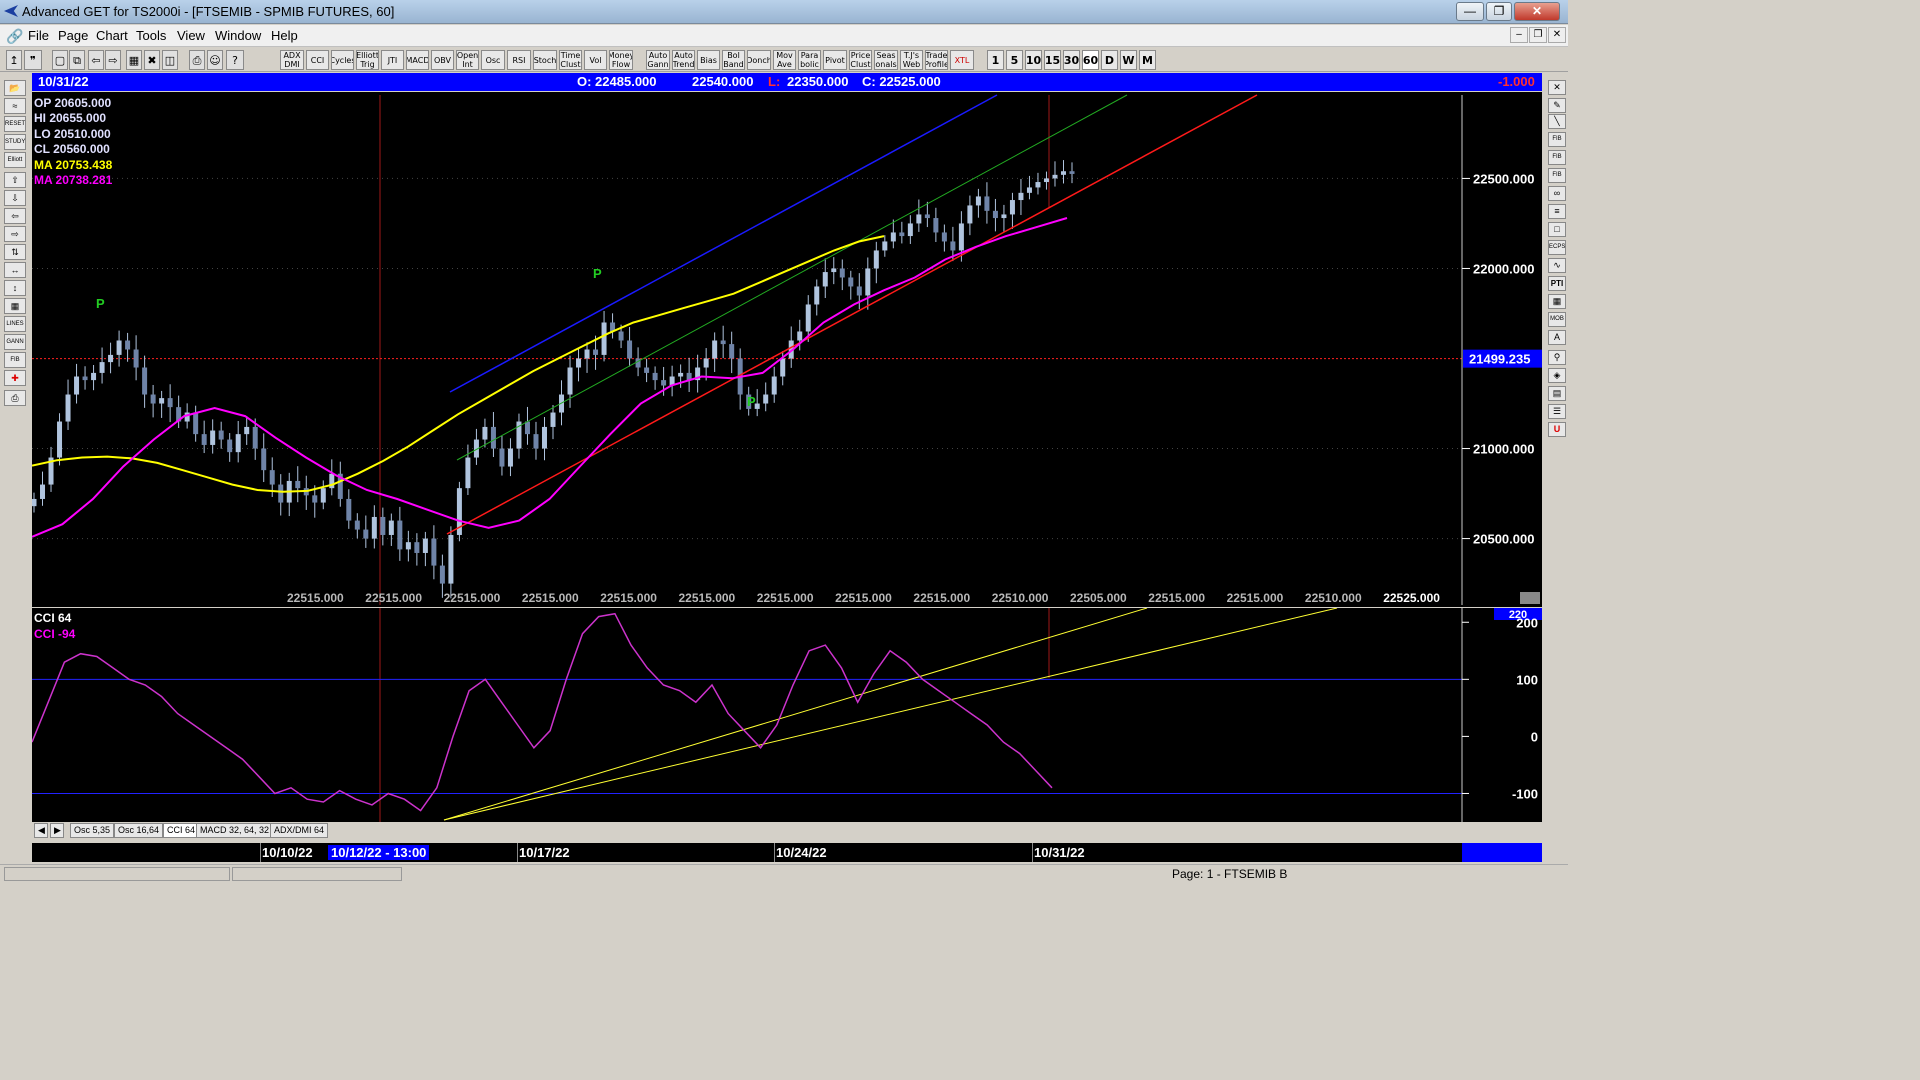 The width and height of the screenshot is (1920, 1080). I want to click on line-tool-icon: ╲, so click(1557, 121).